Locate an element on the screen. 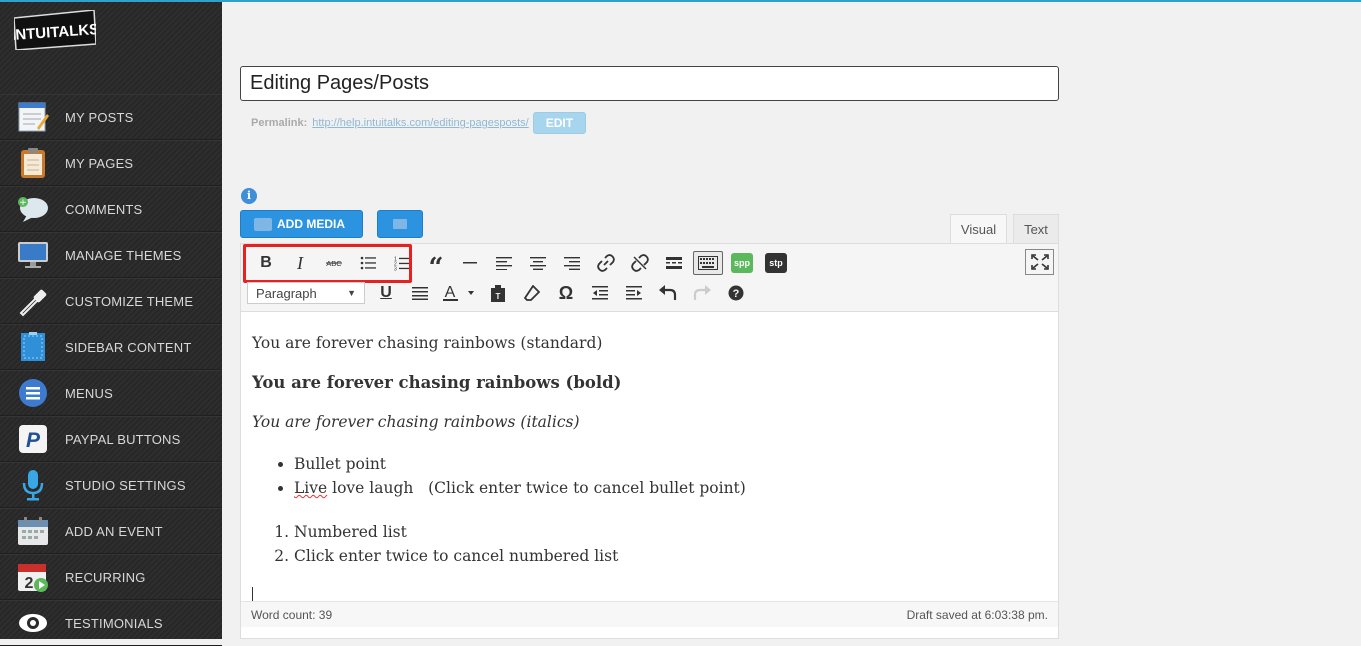 The height and width of the screenshot is (646, 1361). paste-as-text-button: T is located at coordinates (498, 293).